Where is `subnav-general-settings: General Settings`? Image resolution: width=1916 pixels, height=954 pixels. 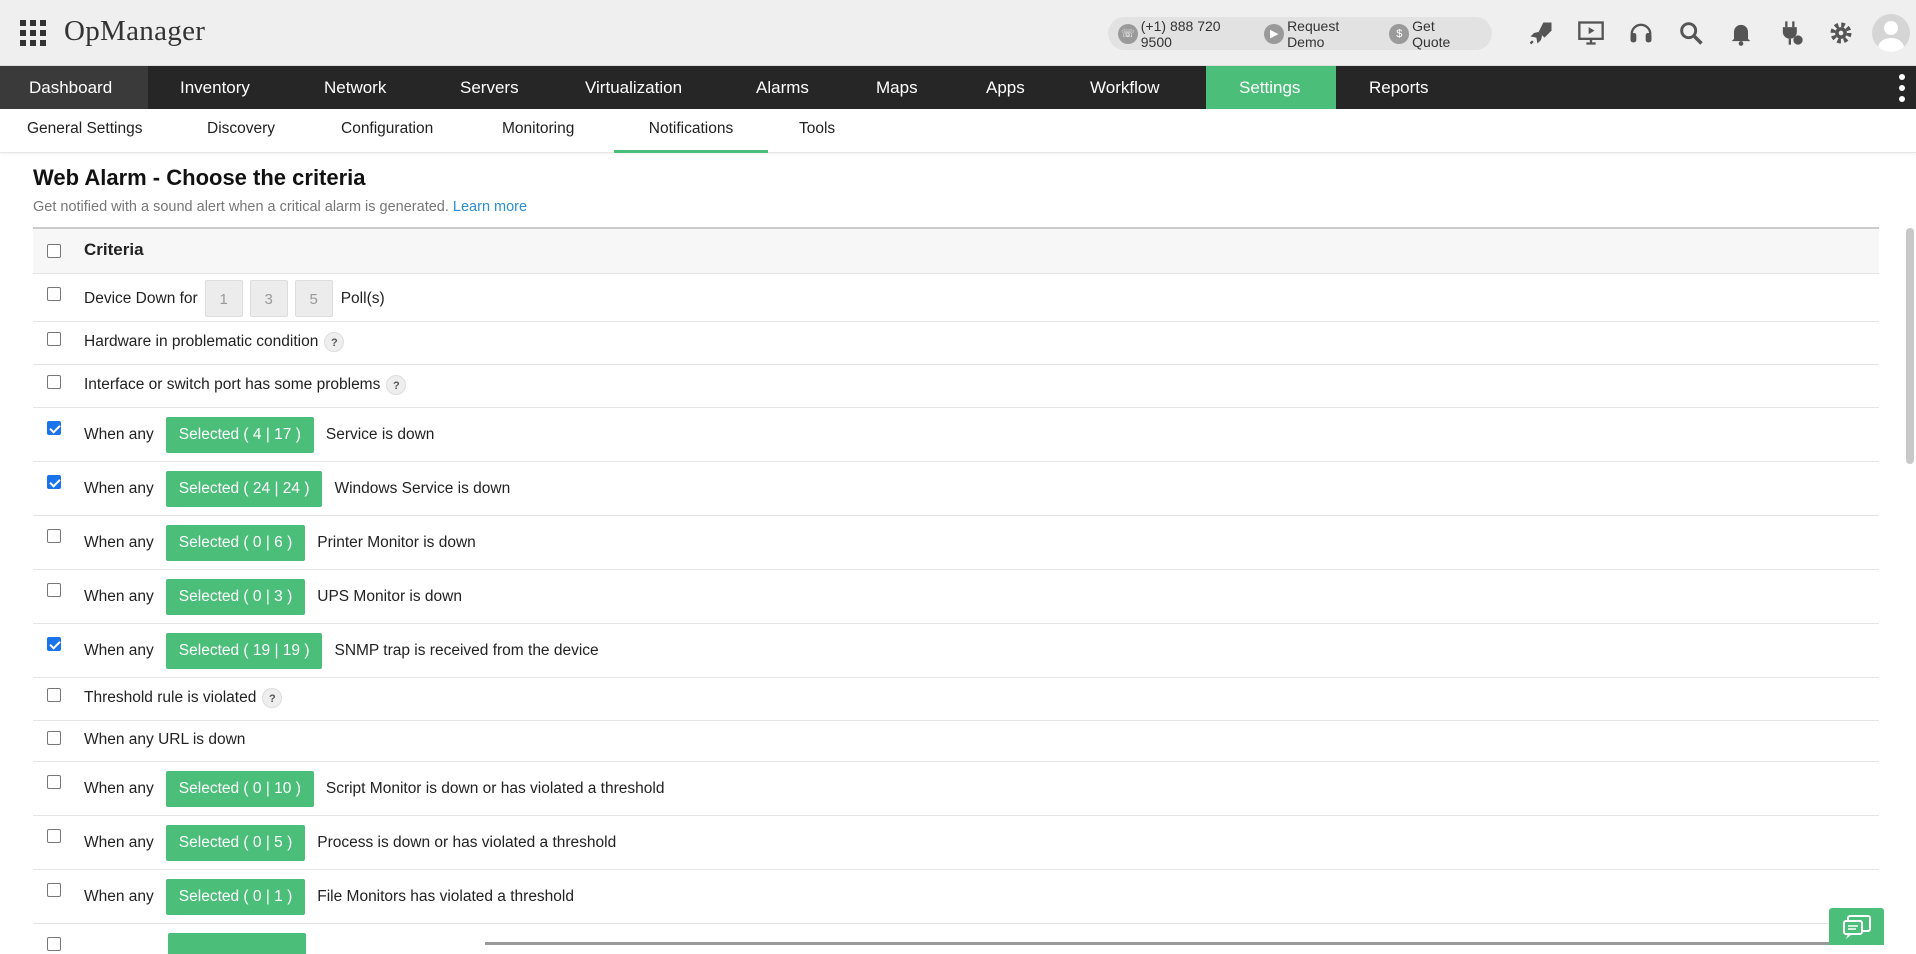 subnav-general-settings: General Settings is located at coordinates (84, 131).